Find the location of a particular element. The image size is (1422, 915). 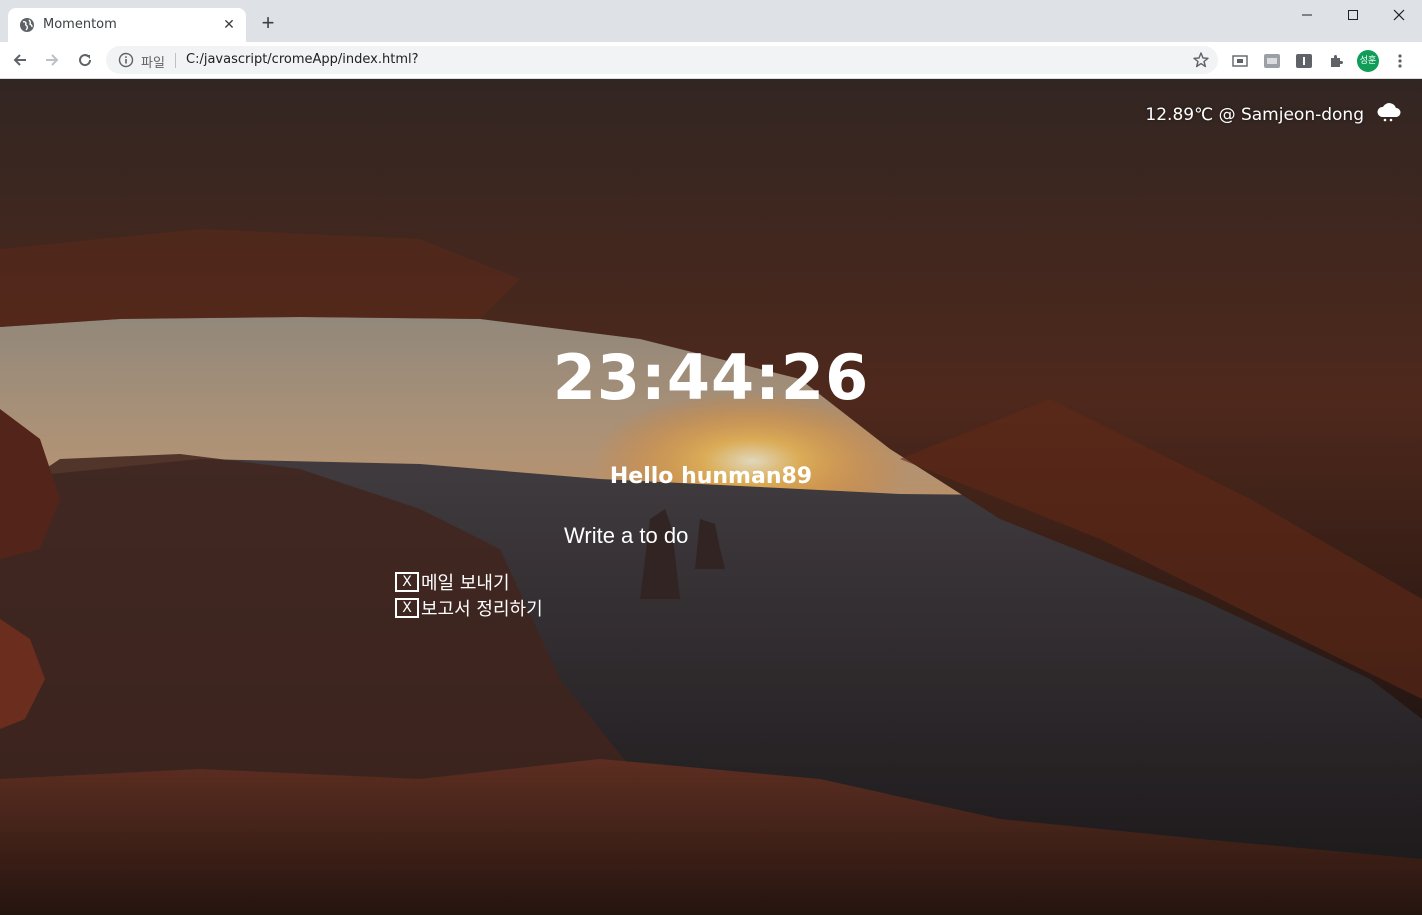

browser-menu-button is located at coordinates (1400, 61).